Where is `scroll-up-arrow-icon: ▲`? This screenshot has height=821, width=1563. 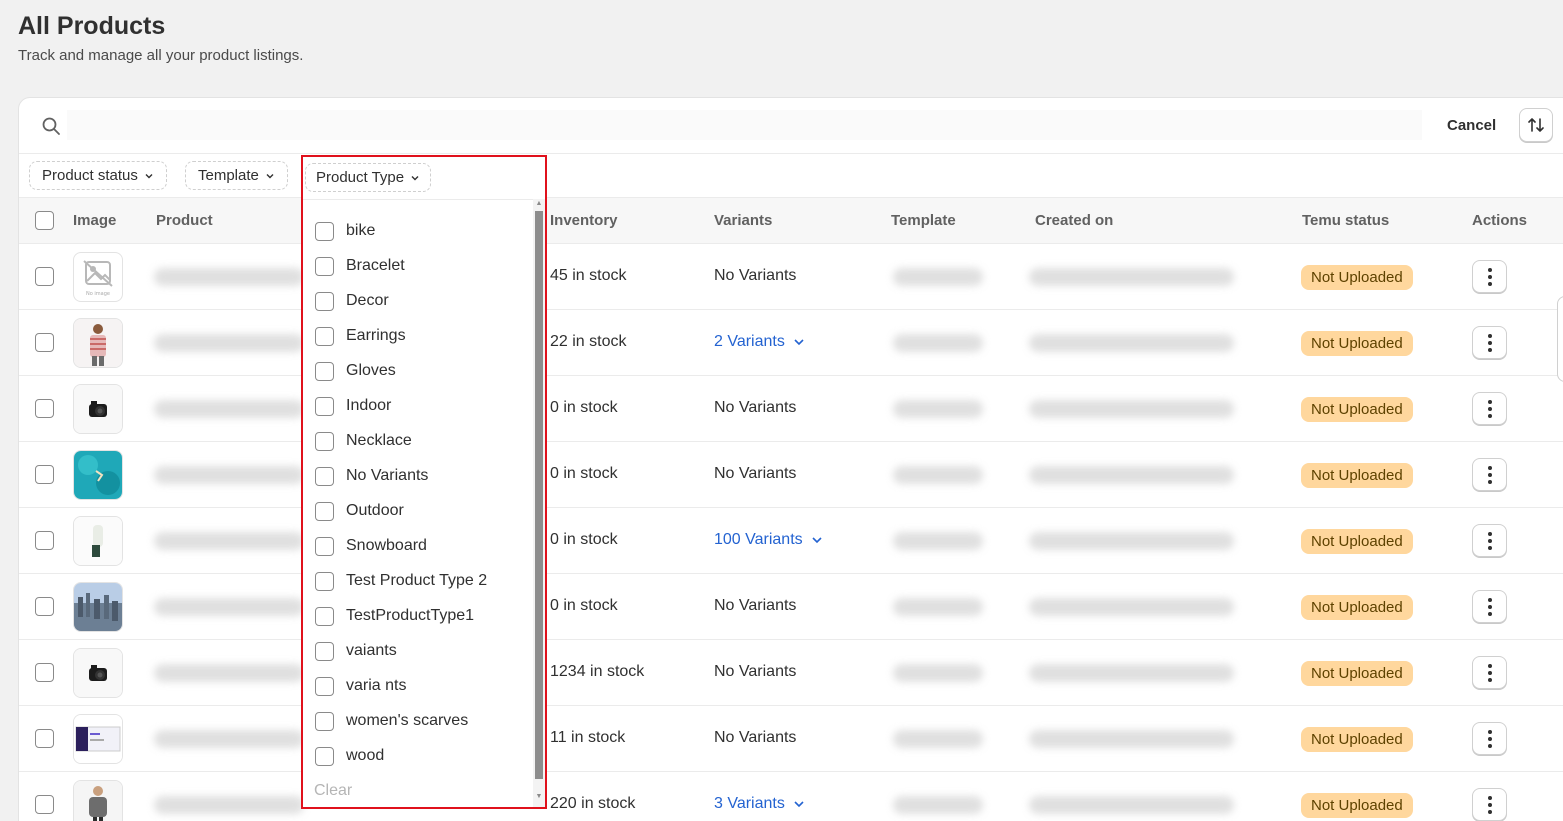 scroll-up-arrow-icon: ▲ is located at coordinates (539, 204).